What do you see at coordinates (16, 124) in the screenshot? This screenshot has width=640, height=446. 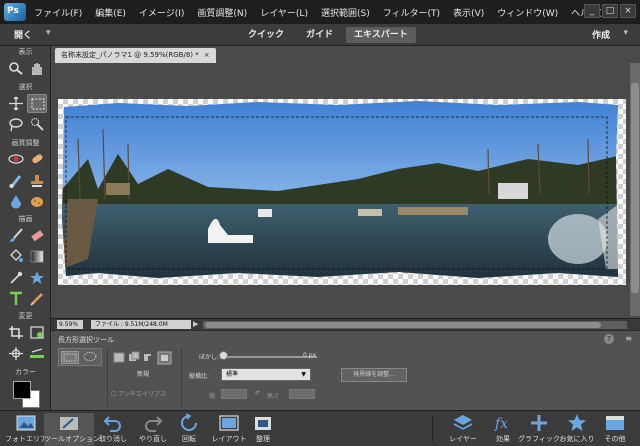 I see `lasso-tool` at bounding box center [16, 124].